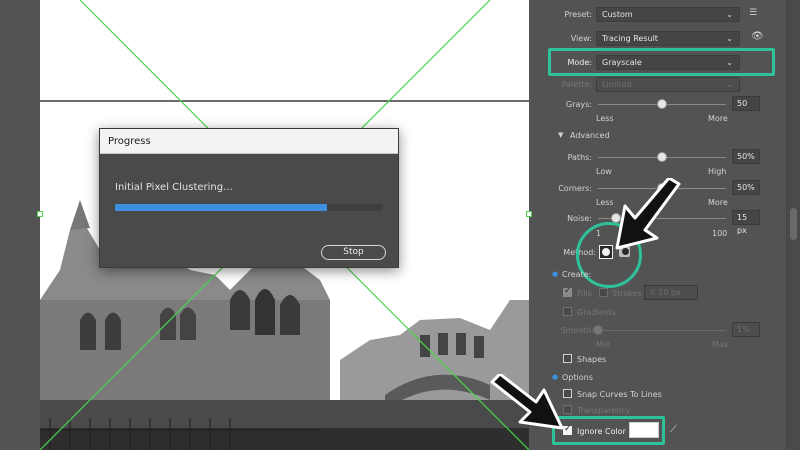 This screenshot has width=800, height=450. I want to click on annotation-arrow-ignore-color, so click(527, 402).